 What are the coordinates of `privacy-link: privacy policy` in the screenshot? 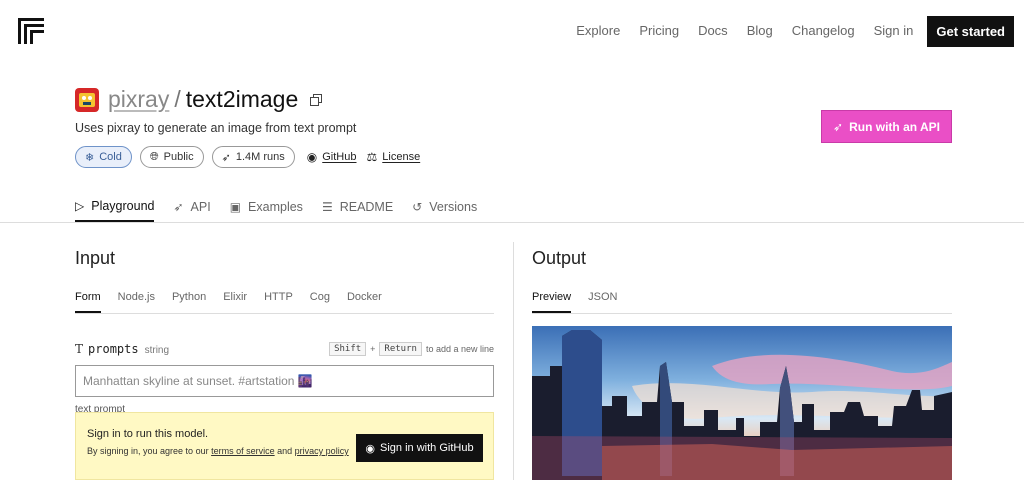 It's located at (322, 451).